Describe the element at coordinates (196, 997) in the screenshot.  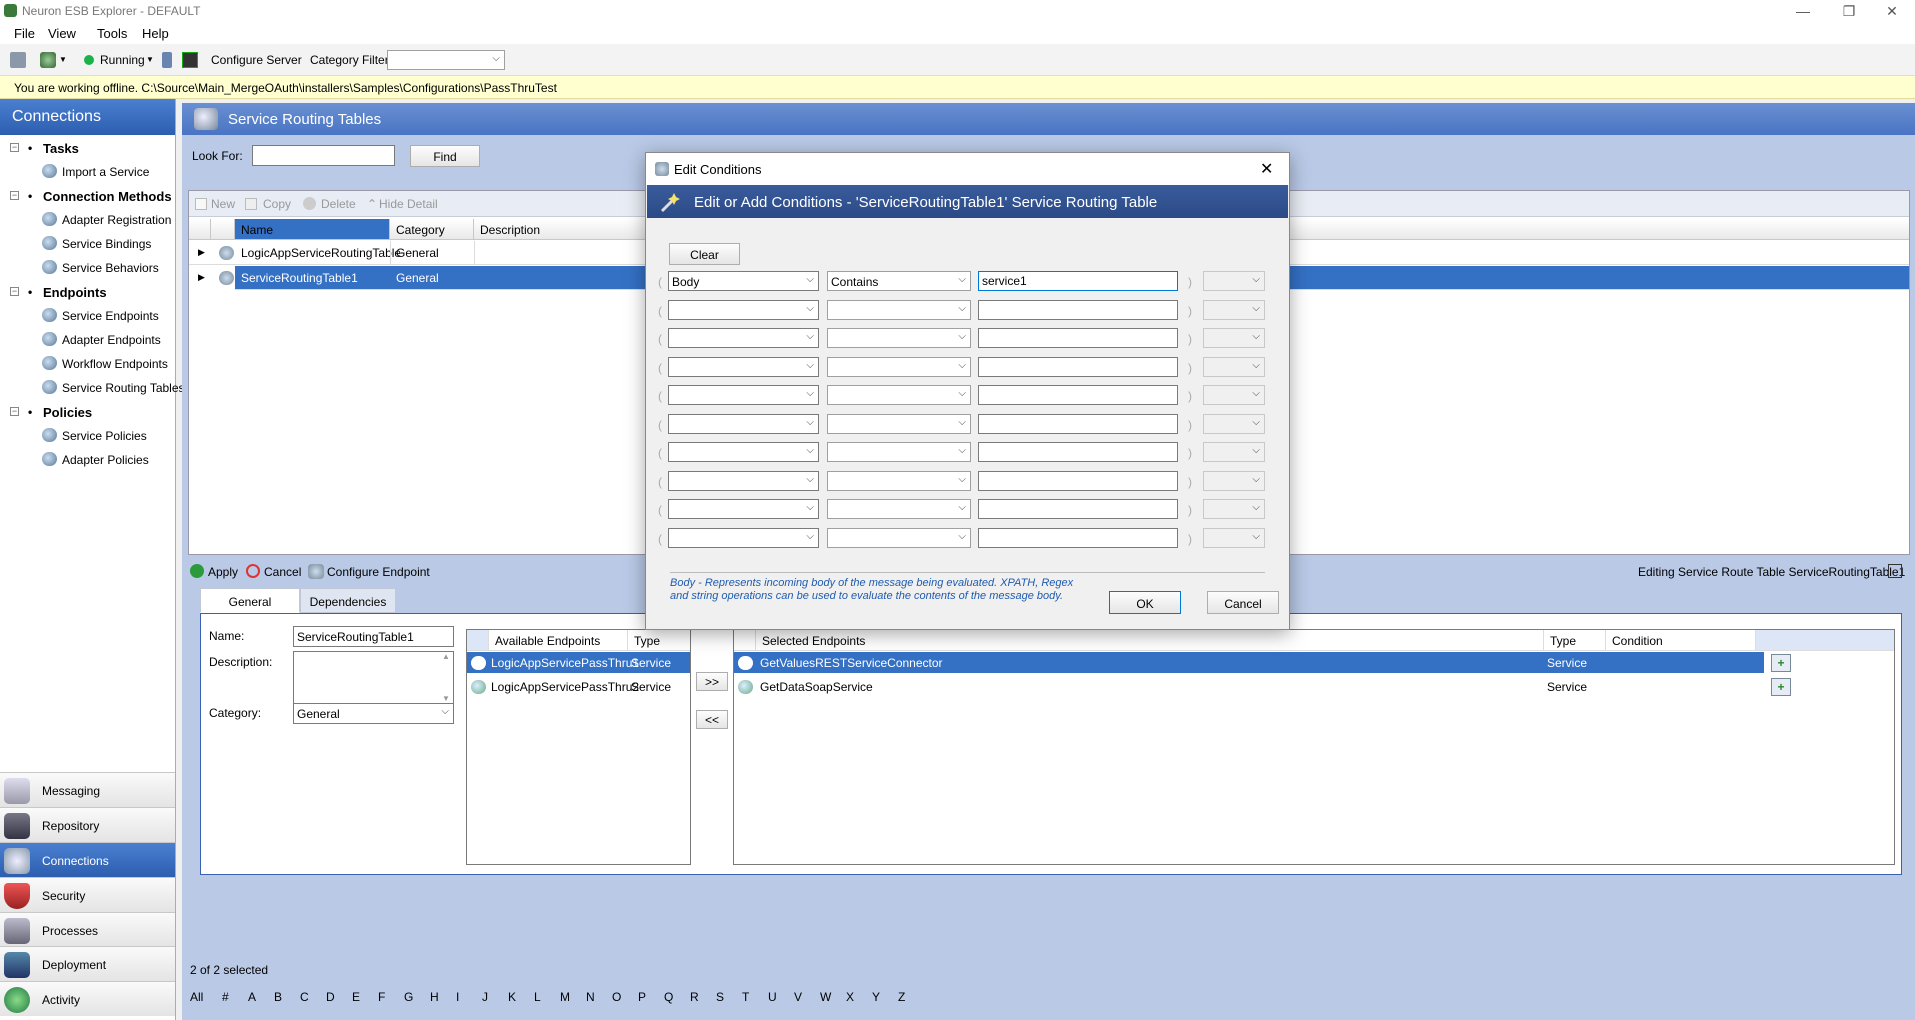
I see `alpha-filter-item: All` at that location.